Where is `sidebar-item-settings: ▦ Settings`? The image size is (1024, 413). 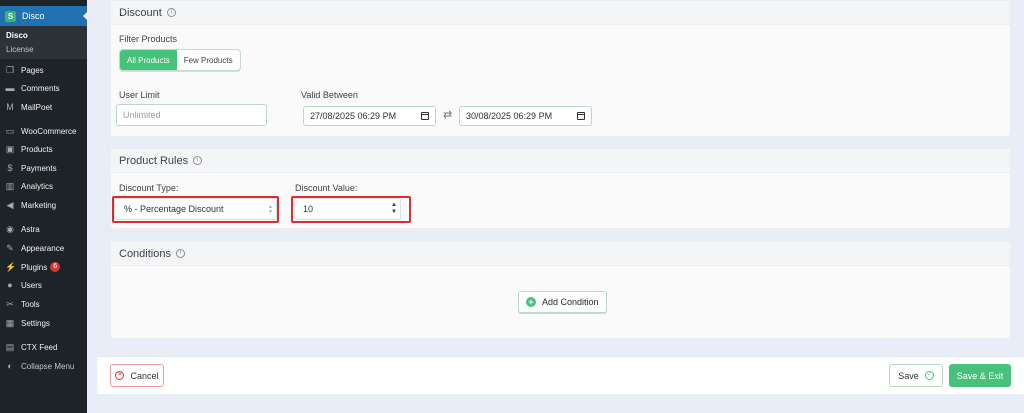 sidebar-item-settings: ▦ Settings is located at coordinates (27, 323).